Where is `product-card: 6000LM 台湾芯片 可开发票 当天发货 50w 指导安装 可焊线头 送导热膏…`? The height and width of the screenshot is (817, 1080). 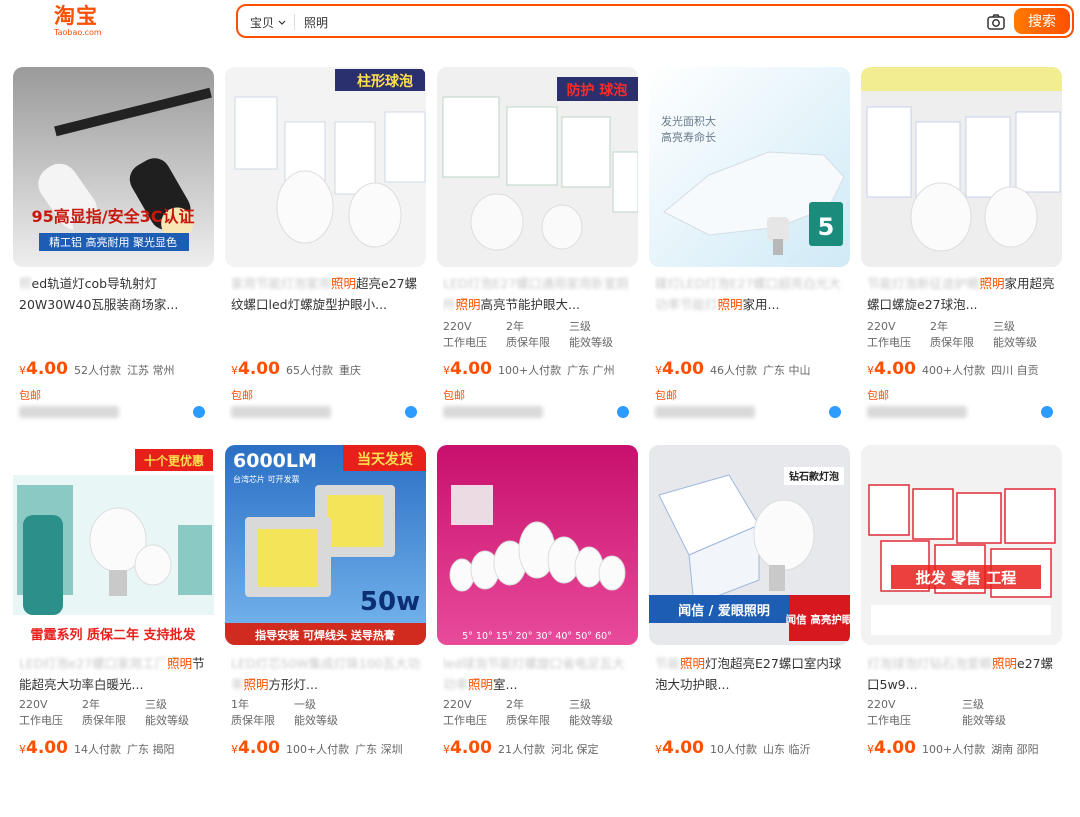
product-card: 6000LM 台湾芯片 可开发票 当天发货 50w 指导安装 可焊线头 送导热膏… is located at coordinates (325, 631).